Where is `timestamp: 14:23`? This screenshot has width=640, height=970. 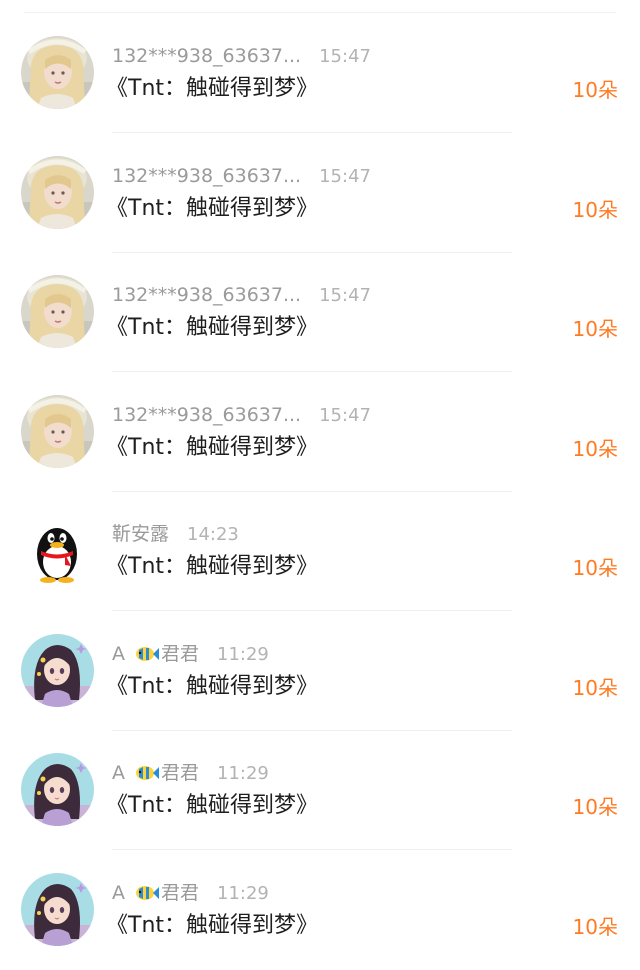
timestamp: 14:23 is located at coordinates (213, 534).